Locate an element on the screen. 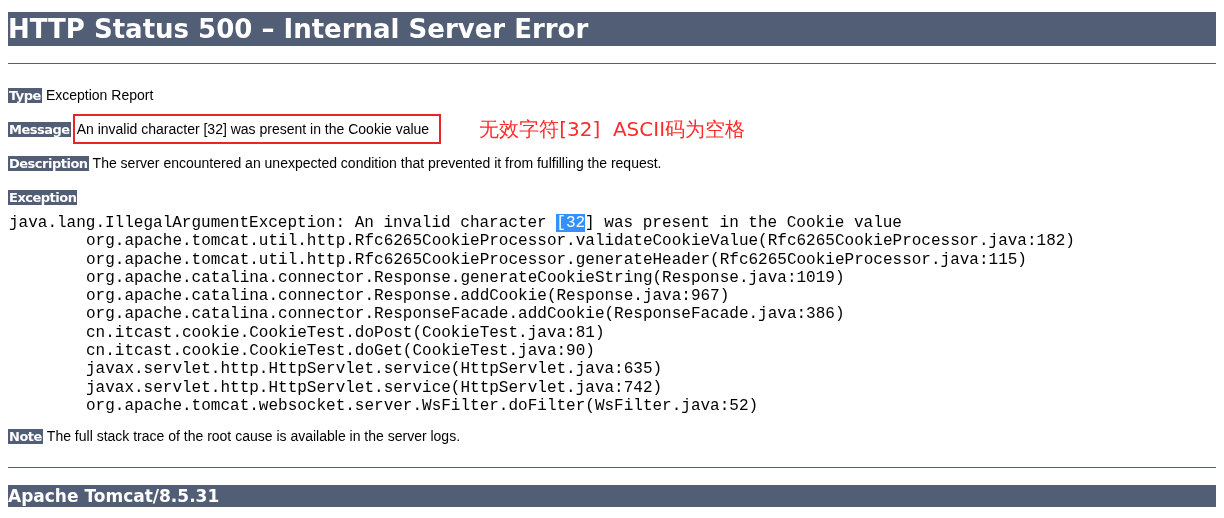  stack-frame: javax.servlet.http.HttpServlet.service(HttpServlet.java:635) is located at coordinates (612, 369).